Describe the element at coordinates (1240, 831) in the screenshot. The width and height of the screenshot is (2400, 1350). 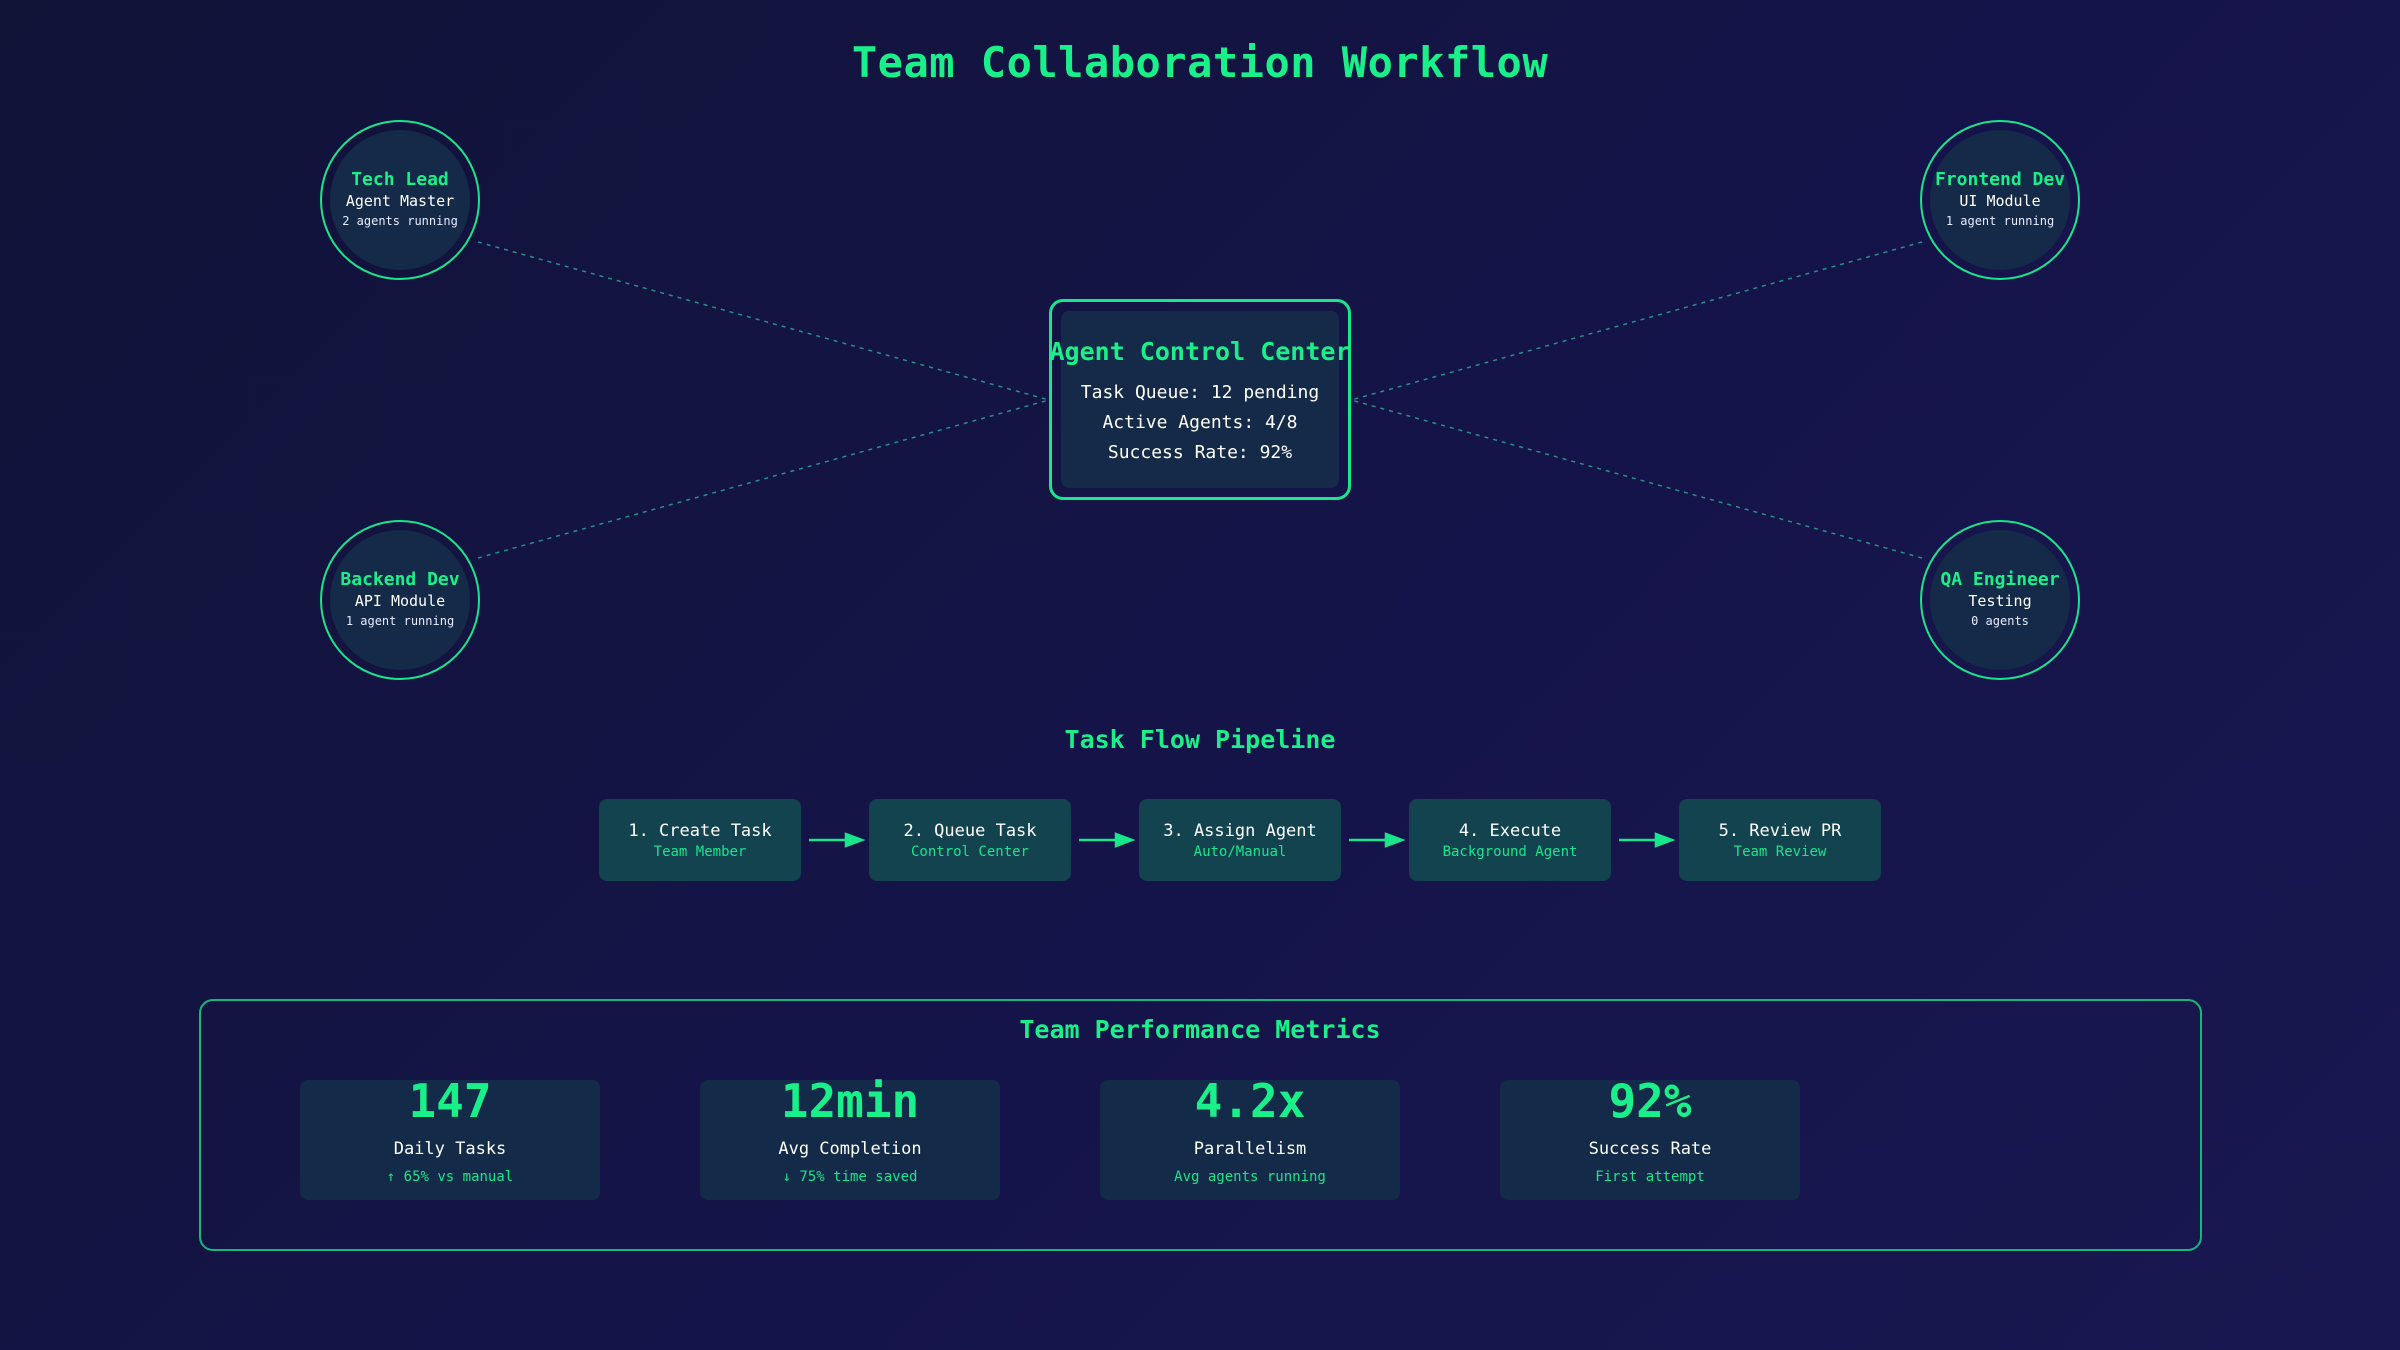
I see `step-label: 3. Assign Agent` at that location.